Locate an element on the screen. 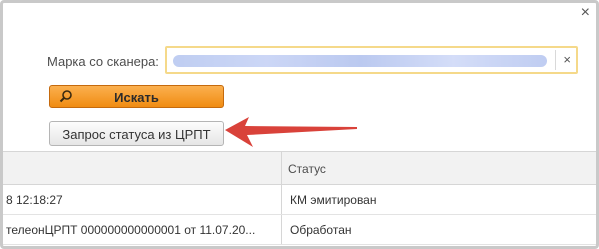 Image resolution: width=599 pixels, height=249 pixels. cell-status: Обработан is located at coordinates (321, 230).